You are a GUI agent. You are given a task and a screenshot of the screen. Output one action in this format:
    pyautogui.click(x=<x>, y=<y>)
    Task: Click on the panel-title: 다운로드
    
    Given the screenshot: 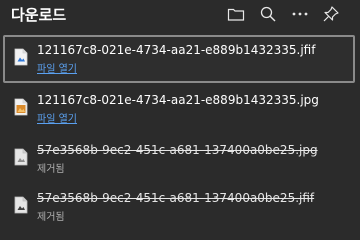 What is the action you would take?
    pyautogui.click(x=39, y=15)
    